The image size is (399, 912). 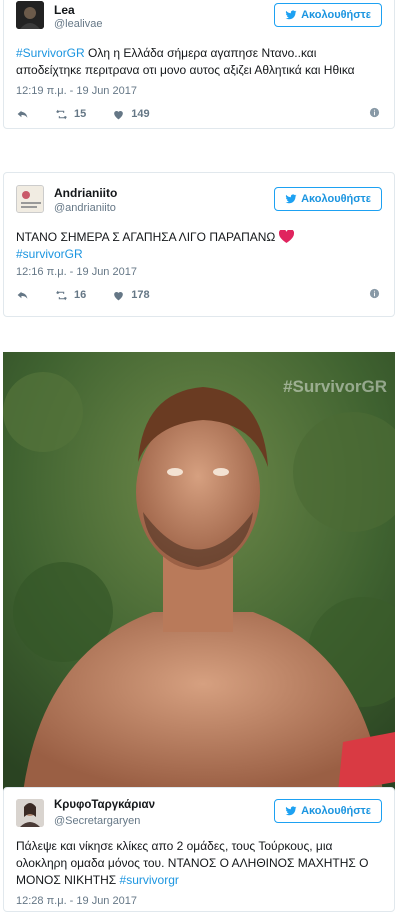 I want to click on author-handle: @Secretargaryen, so click(x=97, y=821).